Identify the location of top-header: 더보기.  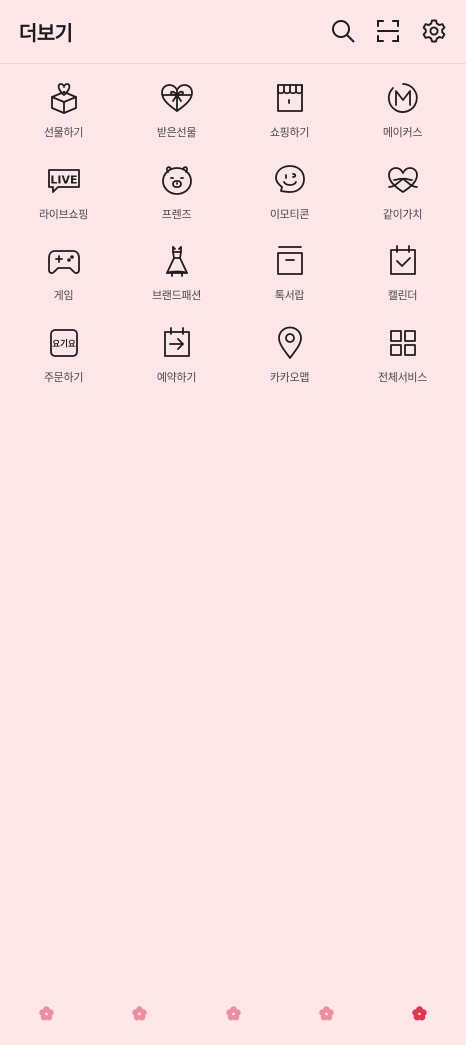
(233, 32).